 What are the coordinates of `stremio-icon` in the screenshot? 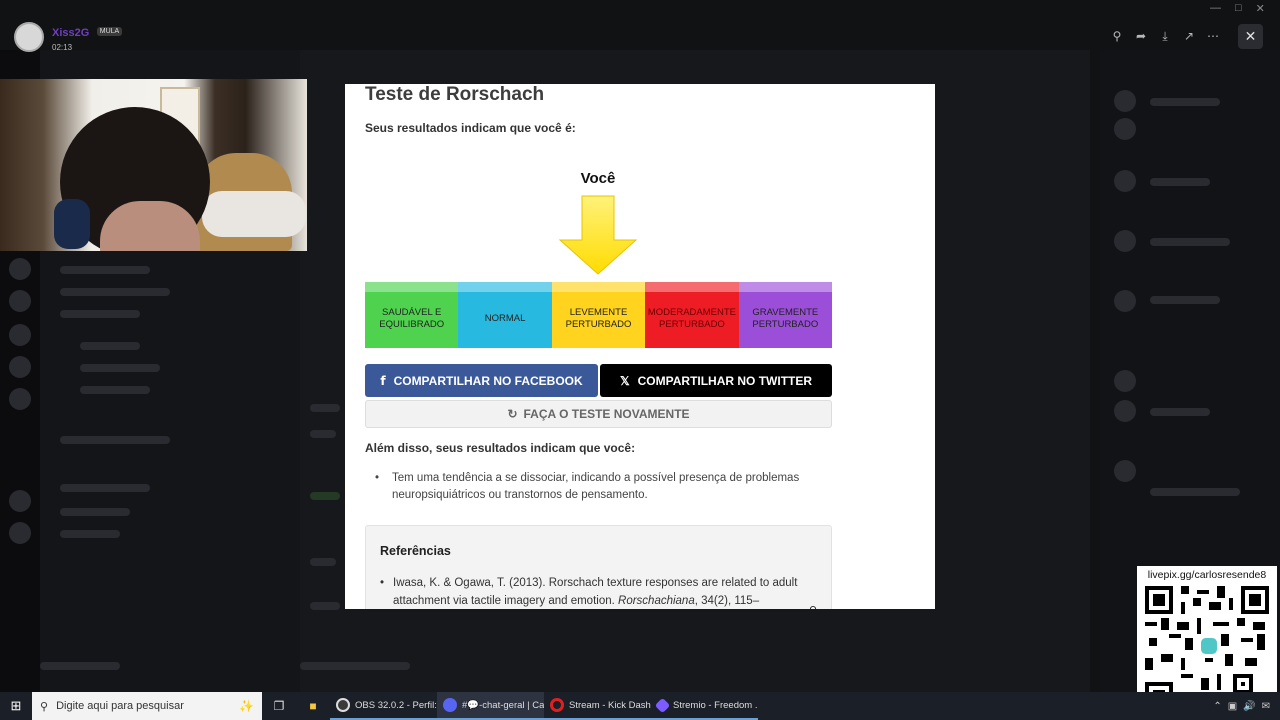 It's located at (662, 705).